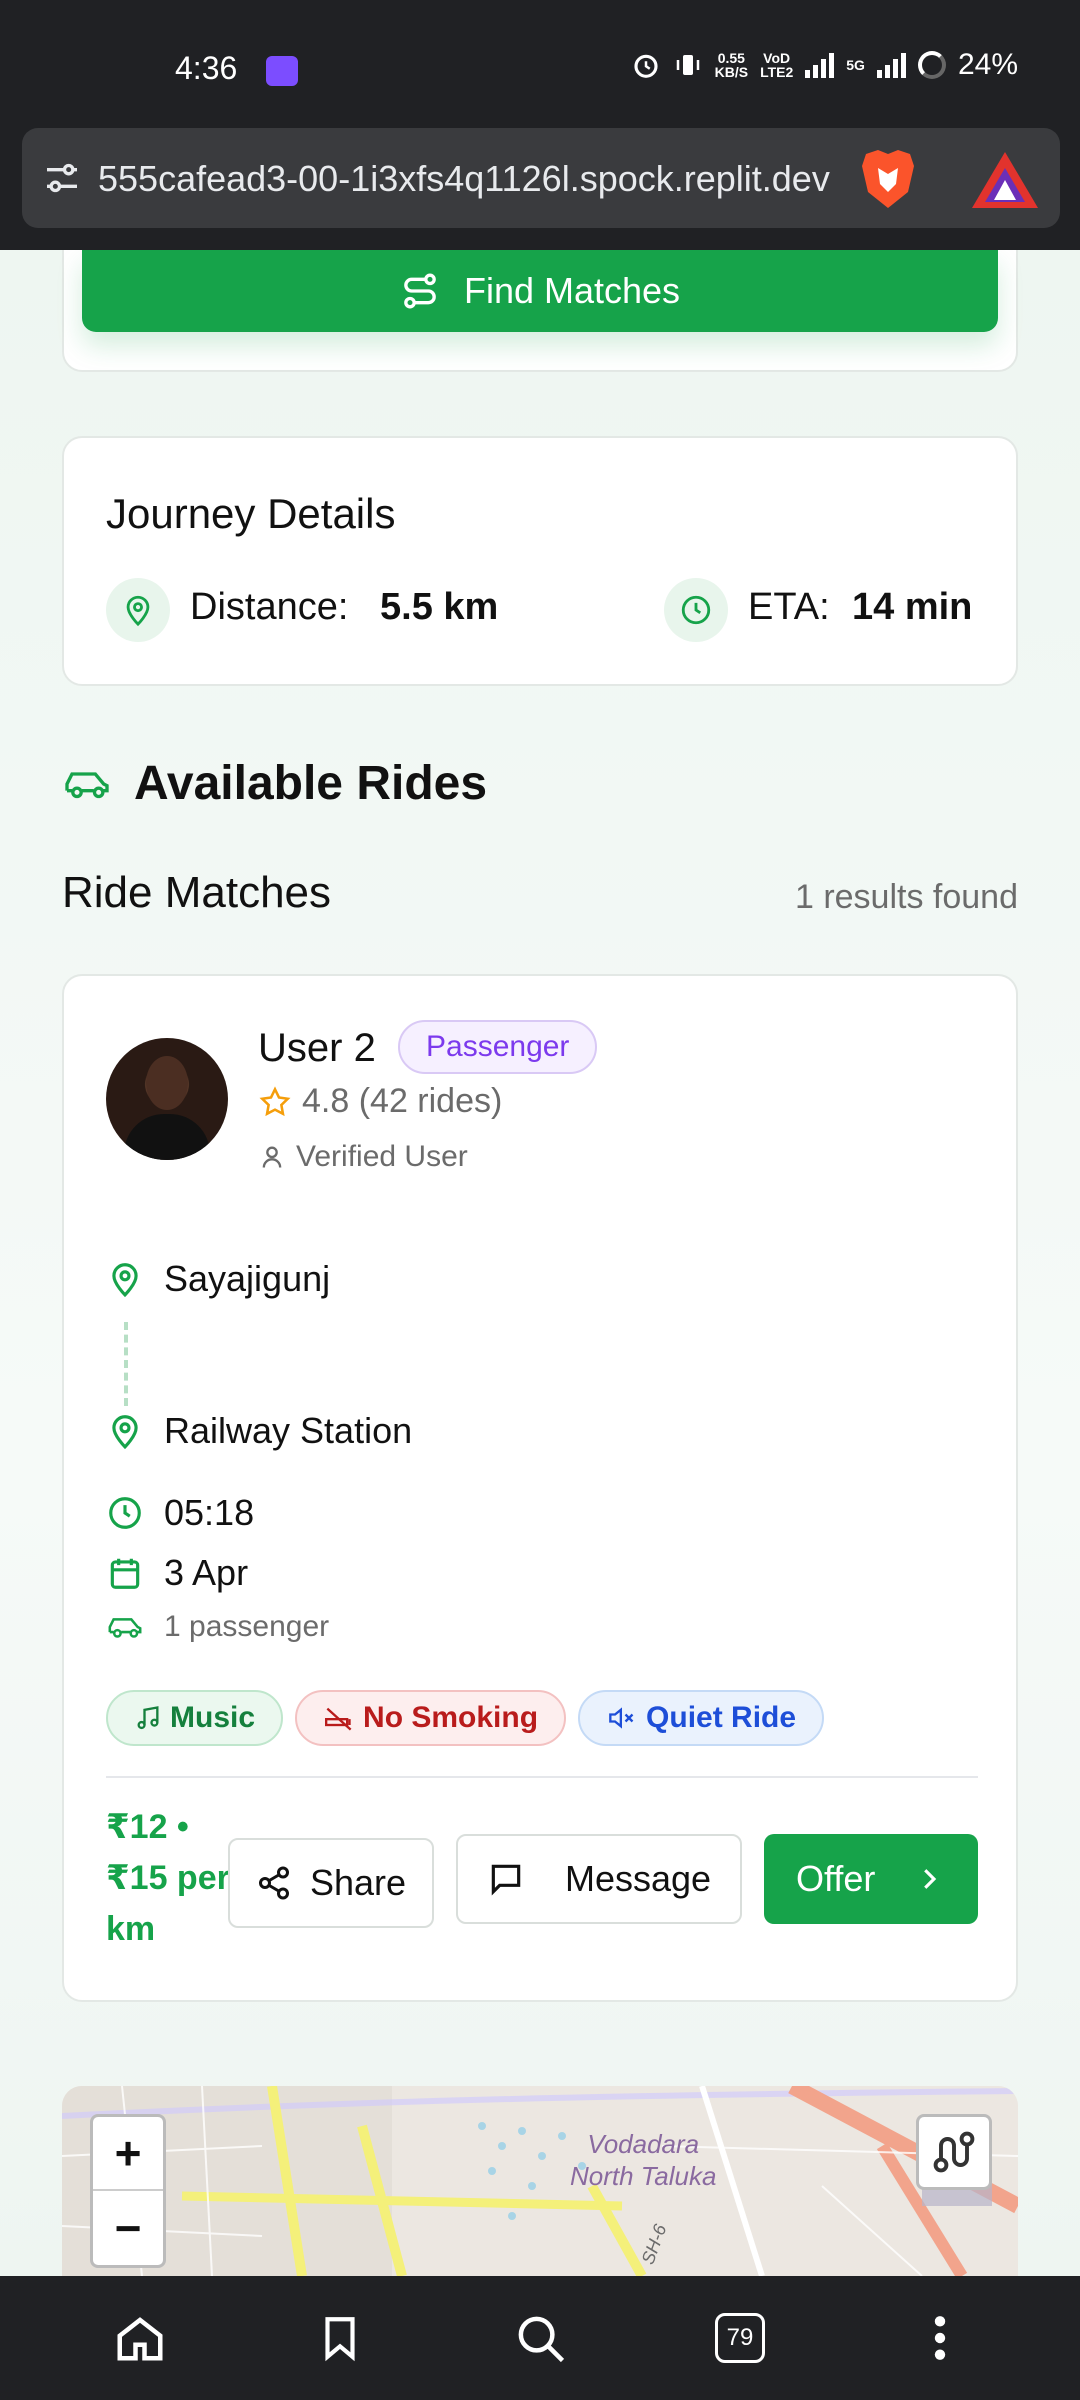 The image size is (1080, 2400). What do you see at coordinates (687, 65) in the screenshot?
I see `vibrate-icon` at bounding box center [687, 65].